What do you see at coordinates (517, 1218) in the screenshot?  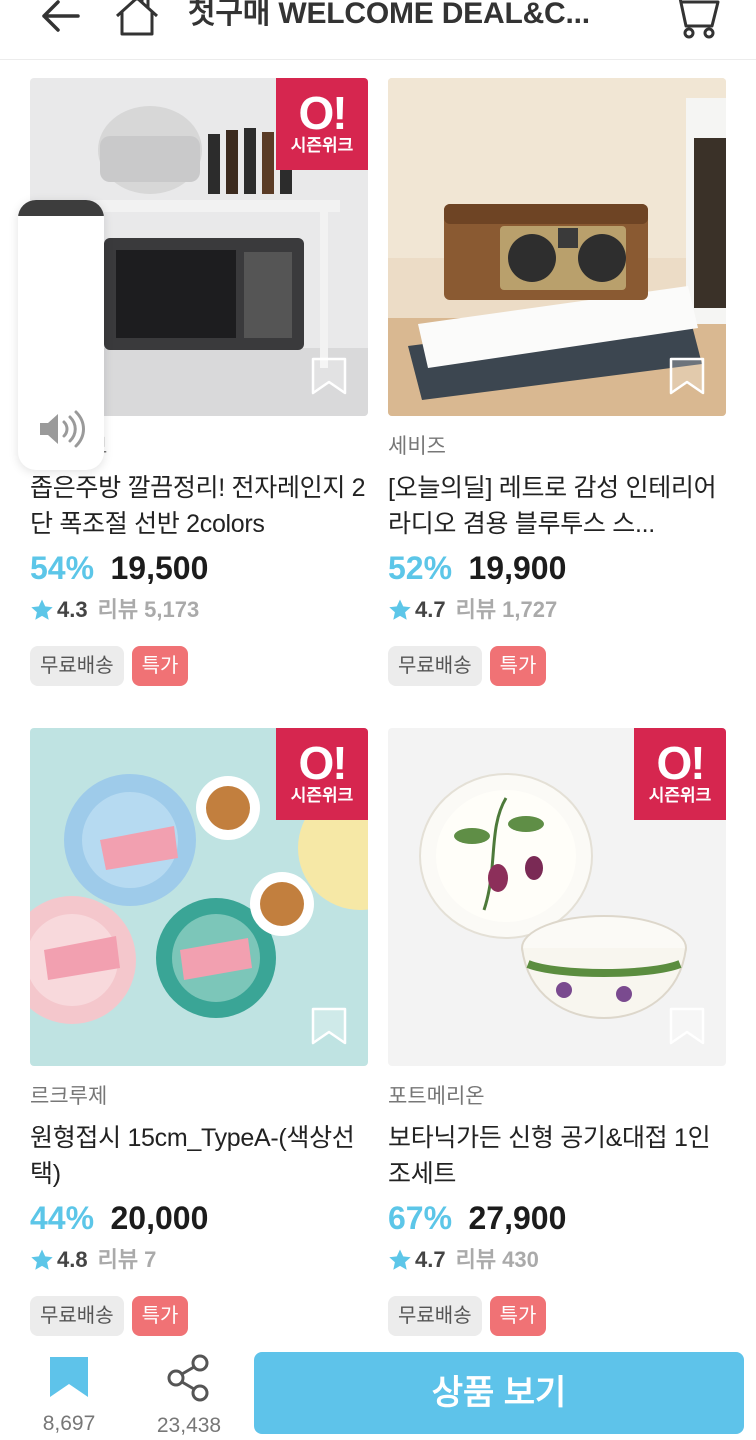 I see `product-price: 27,900` at bounding box center [517, 1218].